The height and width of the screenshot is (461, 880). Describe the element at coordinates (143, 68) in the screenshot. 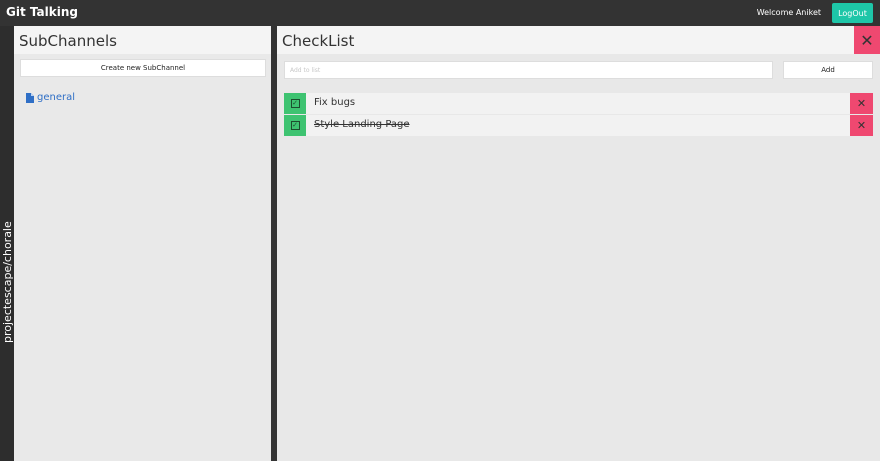

I see `create-subchannel-button: Create new SubChannel` at that location.